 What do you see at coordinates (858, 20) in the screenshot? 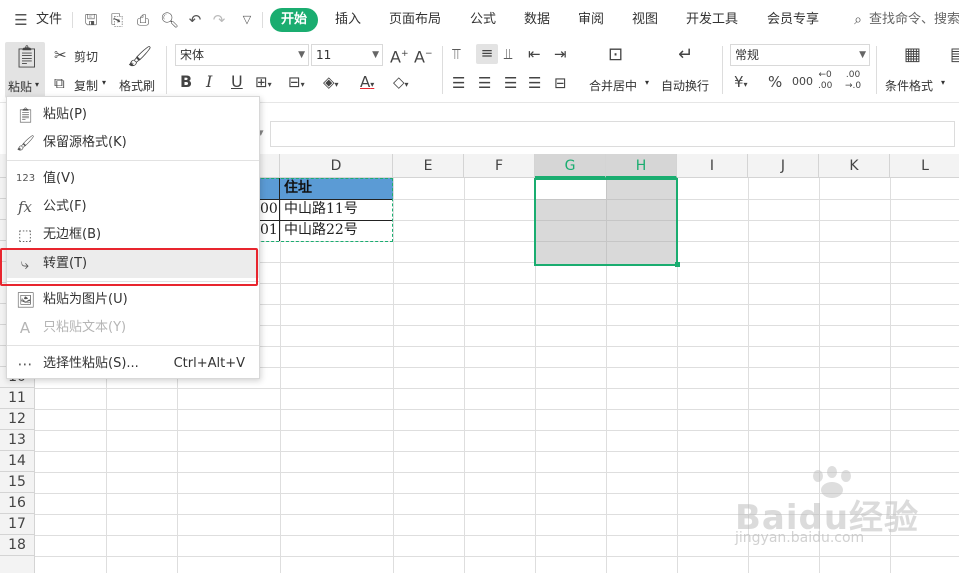
I see `search-icon: ⌕` at bounding box center [858, 20].